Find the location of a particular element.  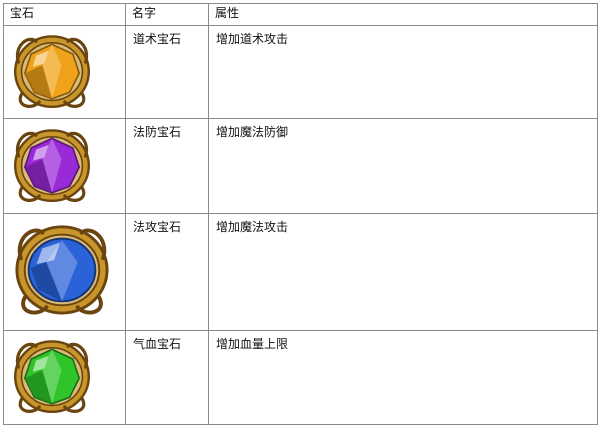

gem-name: 法防宝石 is located at coordinates (167, 166).